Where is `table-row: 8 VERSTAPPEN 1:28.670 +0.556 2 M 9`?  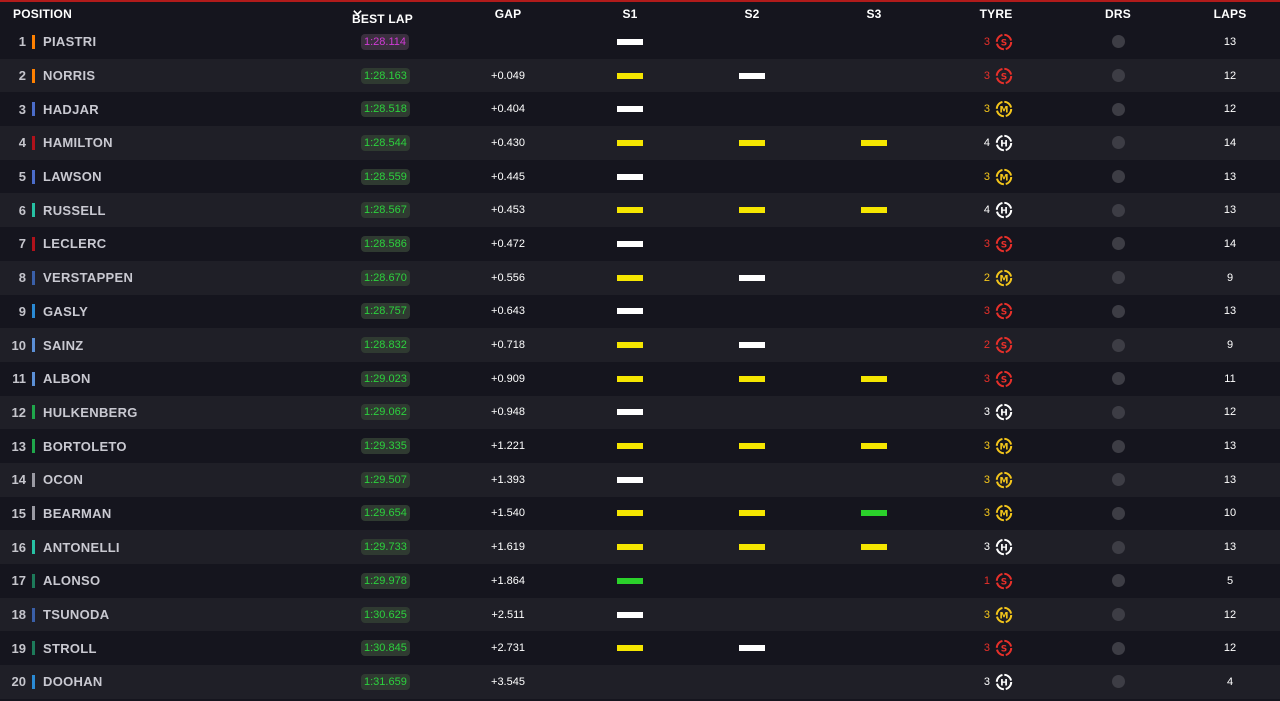
table-row: 8 VERSTAPPEN 1:28.670 +0.556 2 M 9 is located at coordinates (640, 277).